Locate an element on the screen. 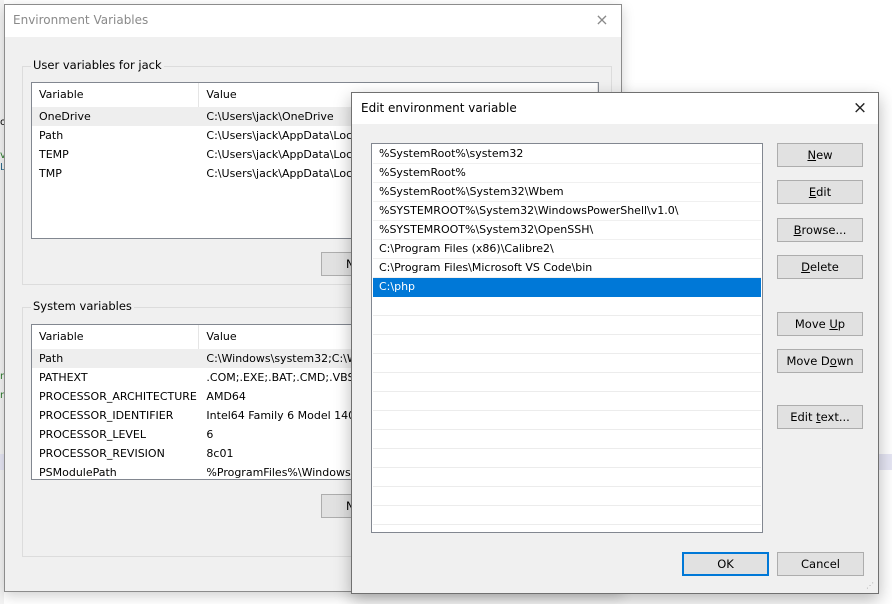 The image size is (892, 604). resize-grip-icon: ⋰ is located at coordinates (871, 586).